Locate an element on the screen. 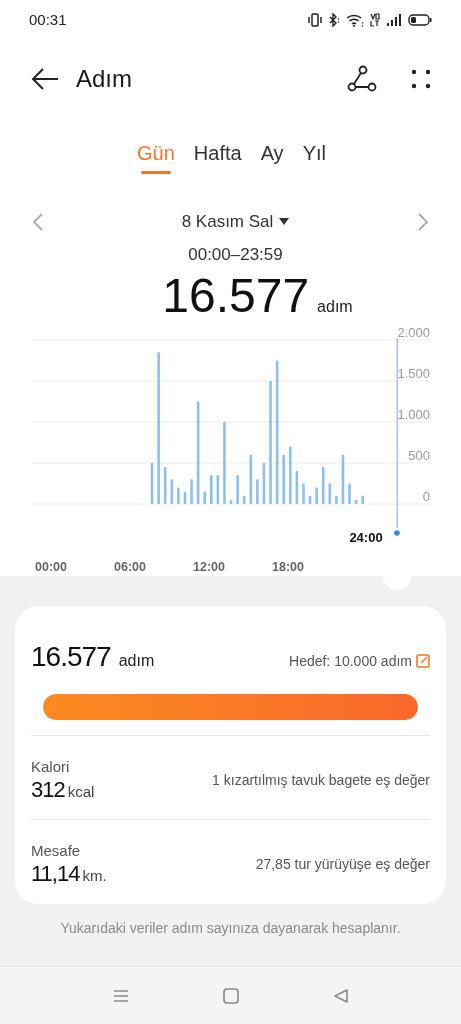 The width and height of the screenshot is (461, 1024). footnote: Yukarıdaki veriler adım sayınıza dayanarak hesaplanır. is located at coordinates (230, 928).